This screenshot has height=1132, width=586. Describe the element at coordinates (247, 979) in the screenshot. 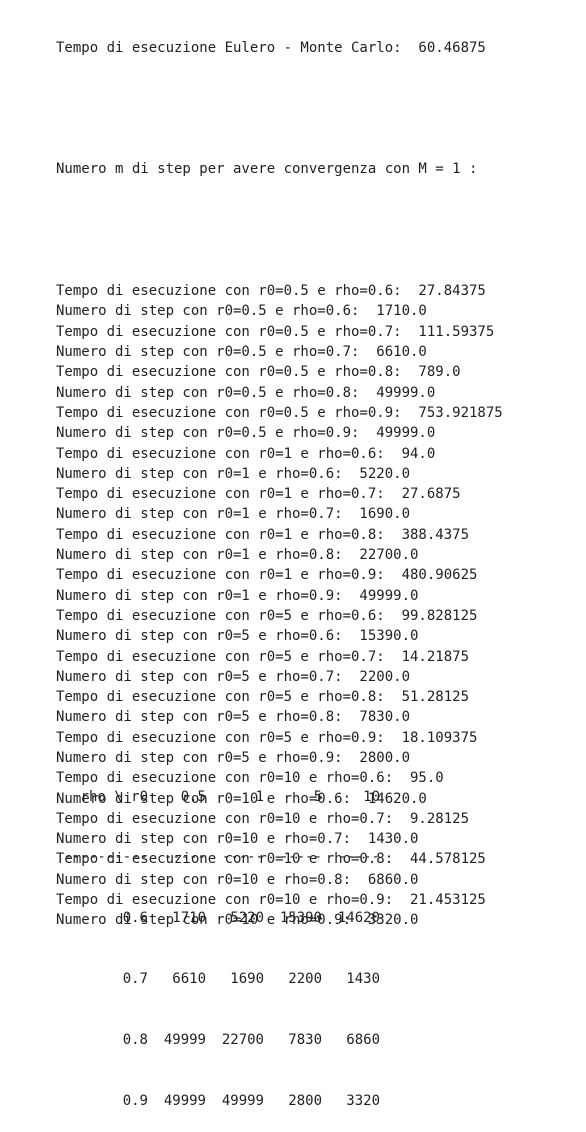

I see `table-cell: 1690` at that location.